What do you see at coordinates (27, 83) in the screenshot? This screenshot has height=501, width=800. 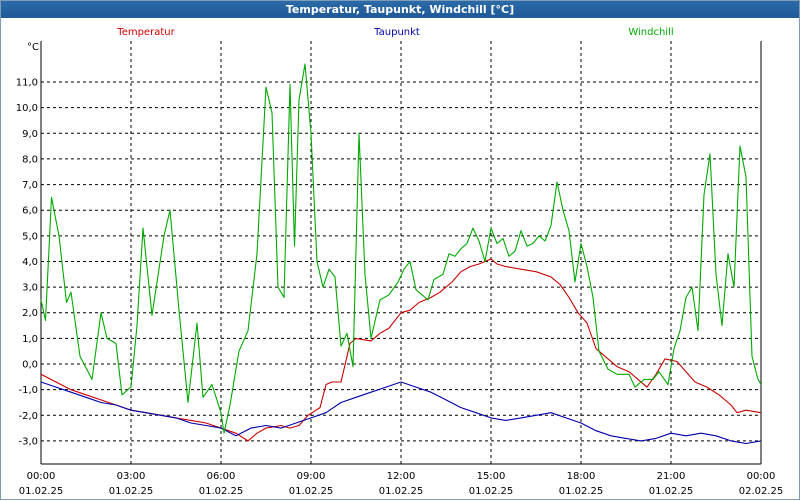 I see `y-tick-label: 11,0` at bounding box center [27, 83].